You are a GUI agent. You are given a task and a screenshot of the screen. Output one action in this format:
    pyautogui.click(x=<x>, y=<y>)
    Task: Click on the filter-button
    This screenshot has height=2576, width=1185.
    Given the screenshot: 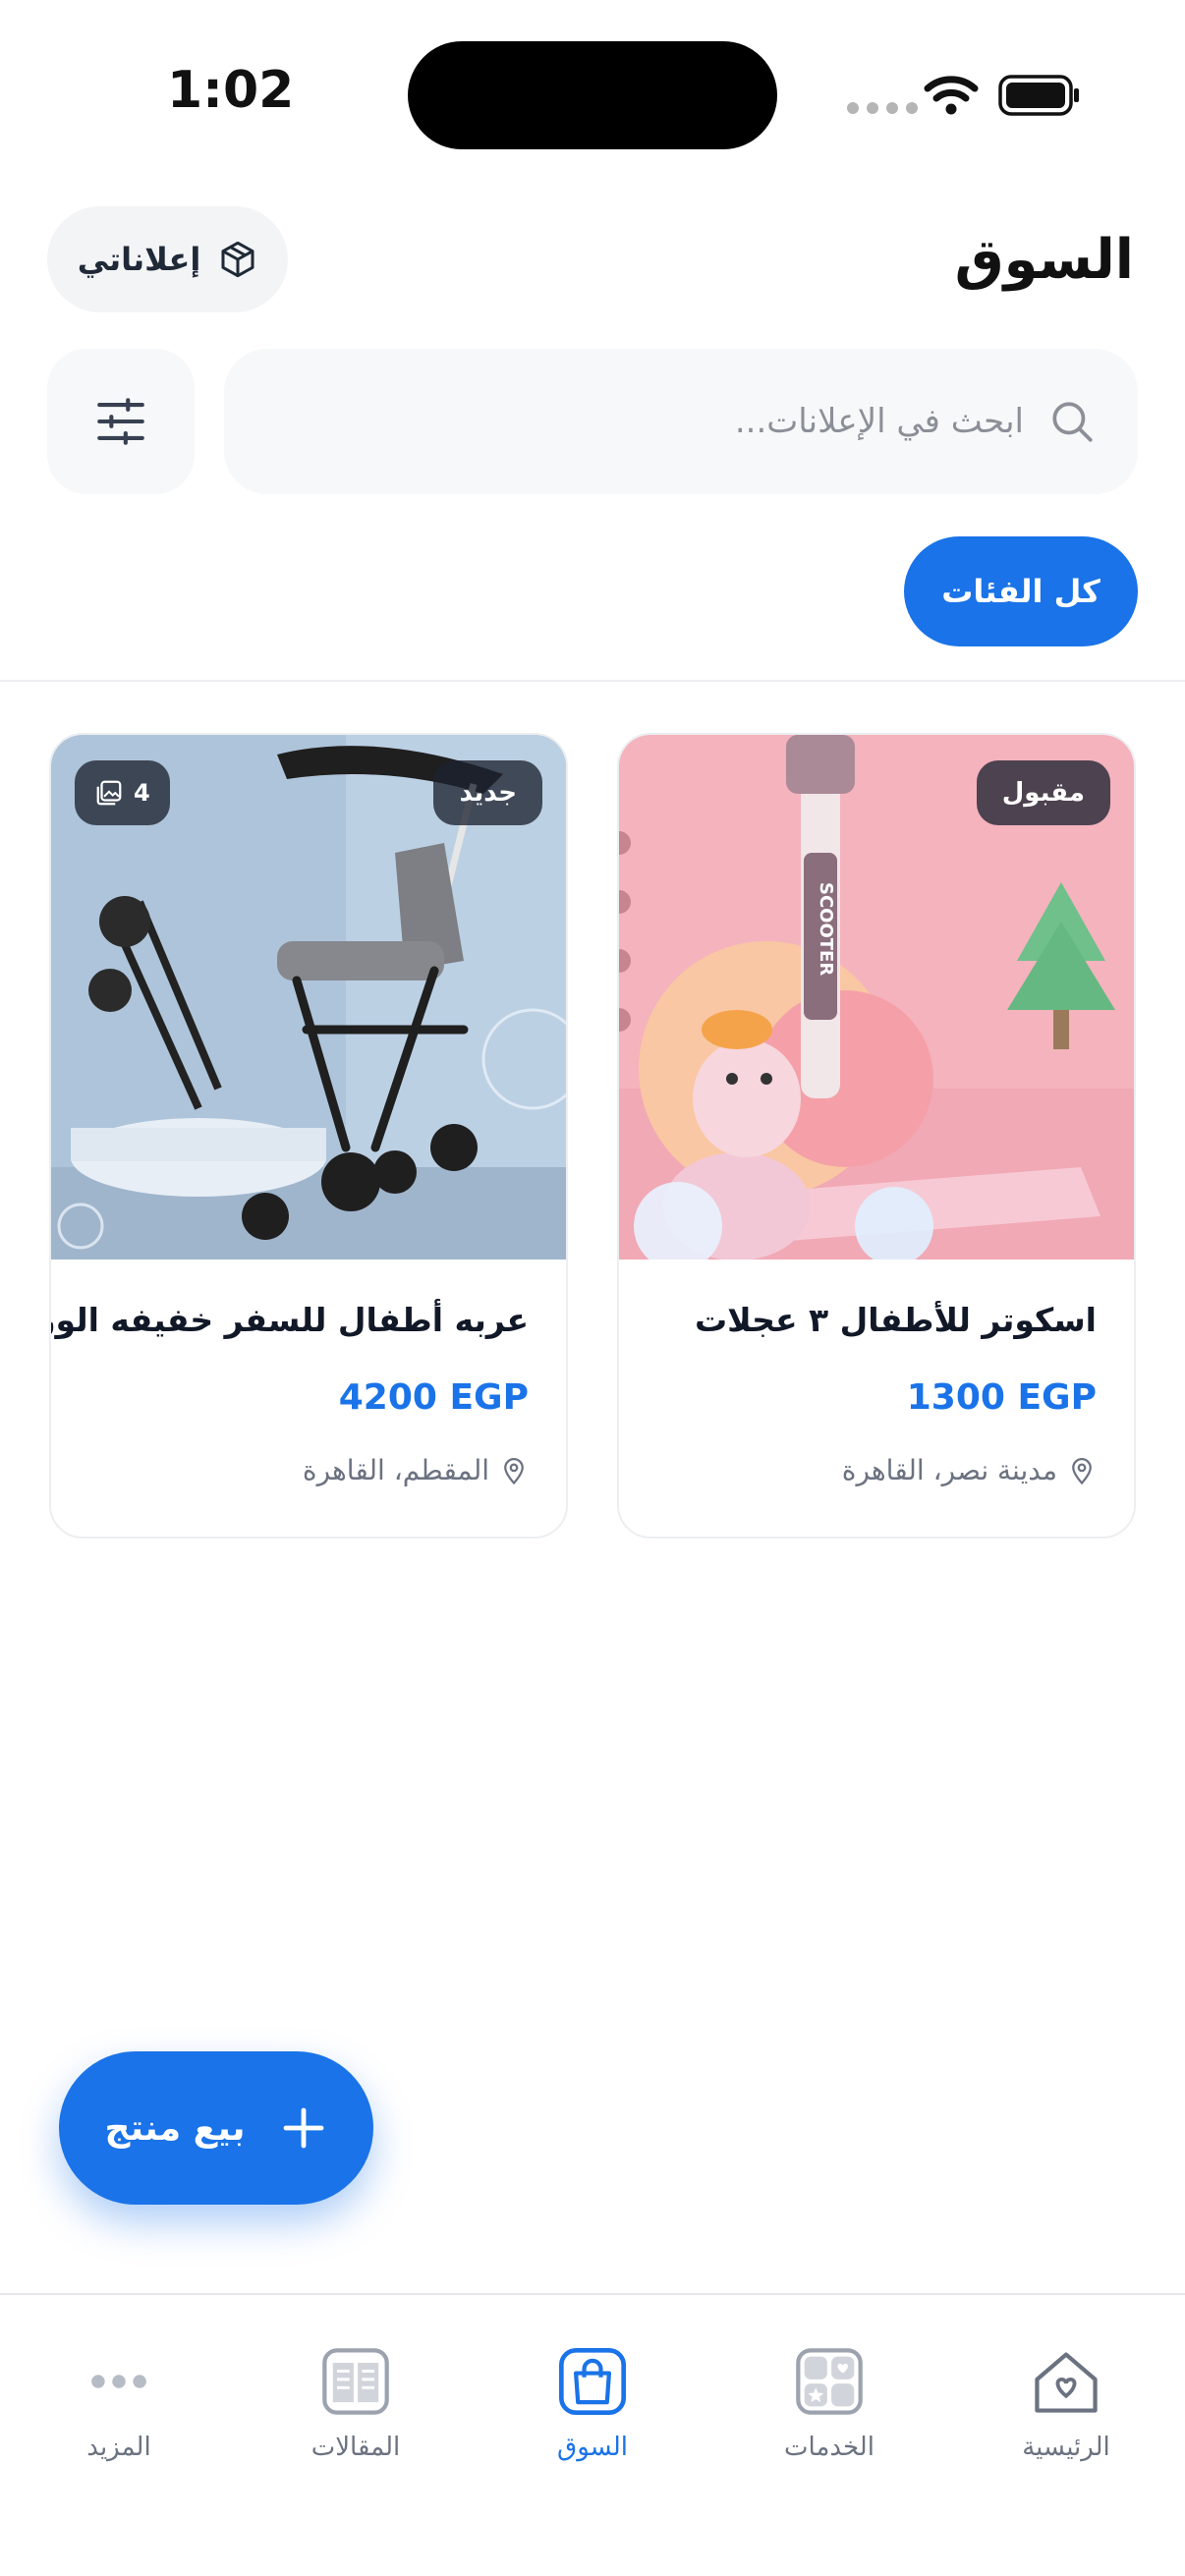 What is the action you would take?
    pyautogui.click(x=121, y=421)
    